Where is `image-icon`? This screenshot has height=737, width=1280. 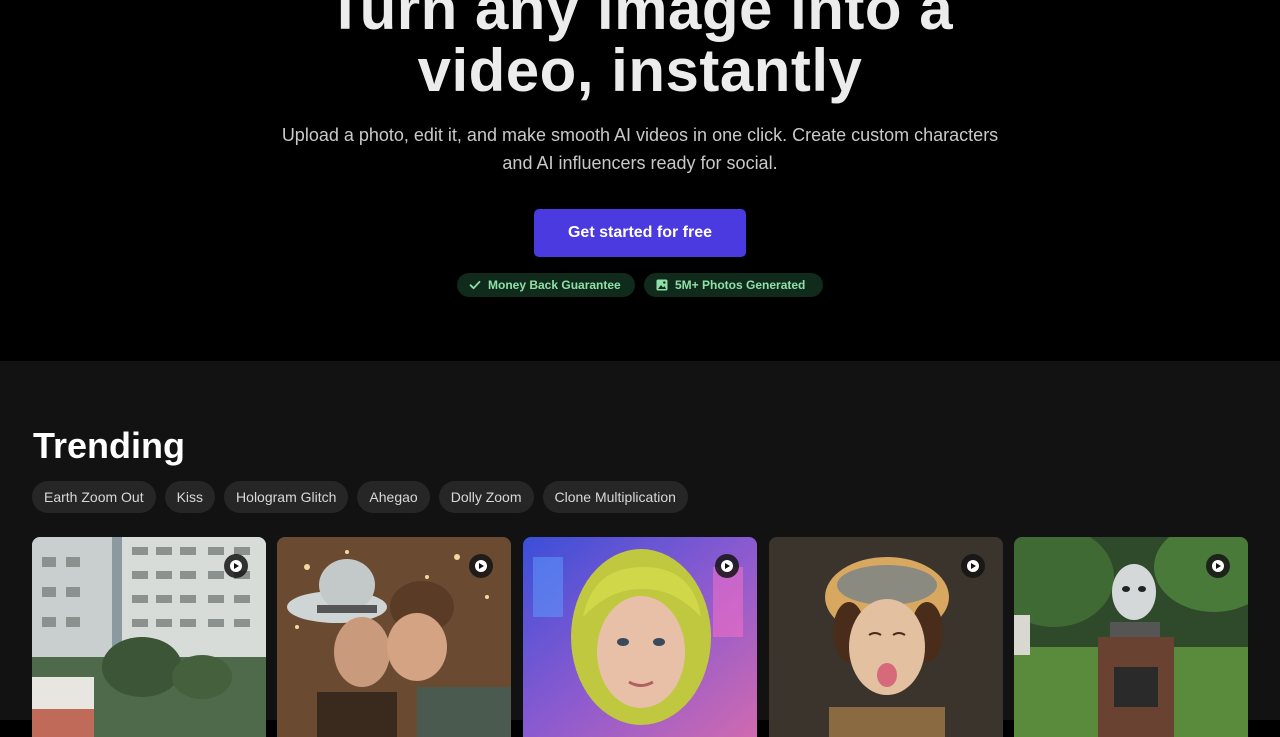
image-icon is located at coordinates (662, 285).